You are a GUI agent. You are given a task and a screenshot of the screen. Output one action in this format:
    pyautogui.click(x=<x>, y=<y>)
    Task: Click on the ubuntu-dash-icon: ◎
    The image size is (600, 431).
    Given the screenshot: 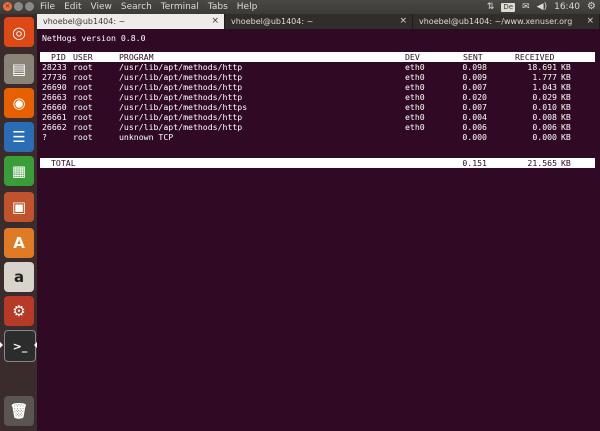 What is the action you would take?
    pyautogui.click(x=19, y=32)
    